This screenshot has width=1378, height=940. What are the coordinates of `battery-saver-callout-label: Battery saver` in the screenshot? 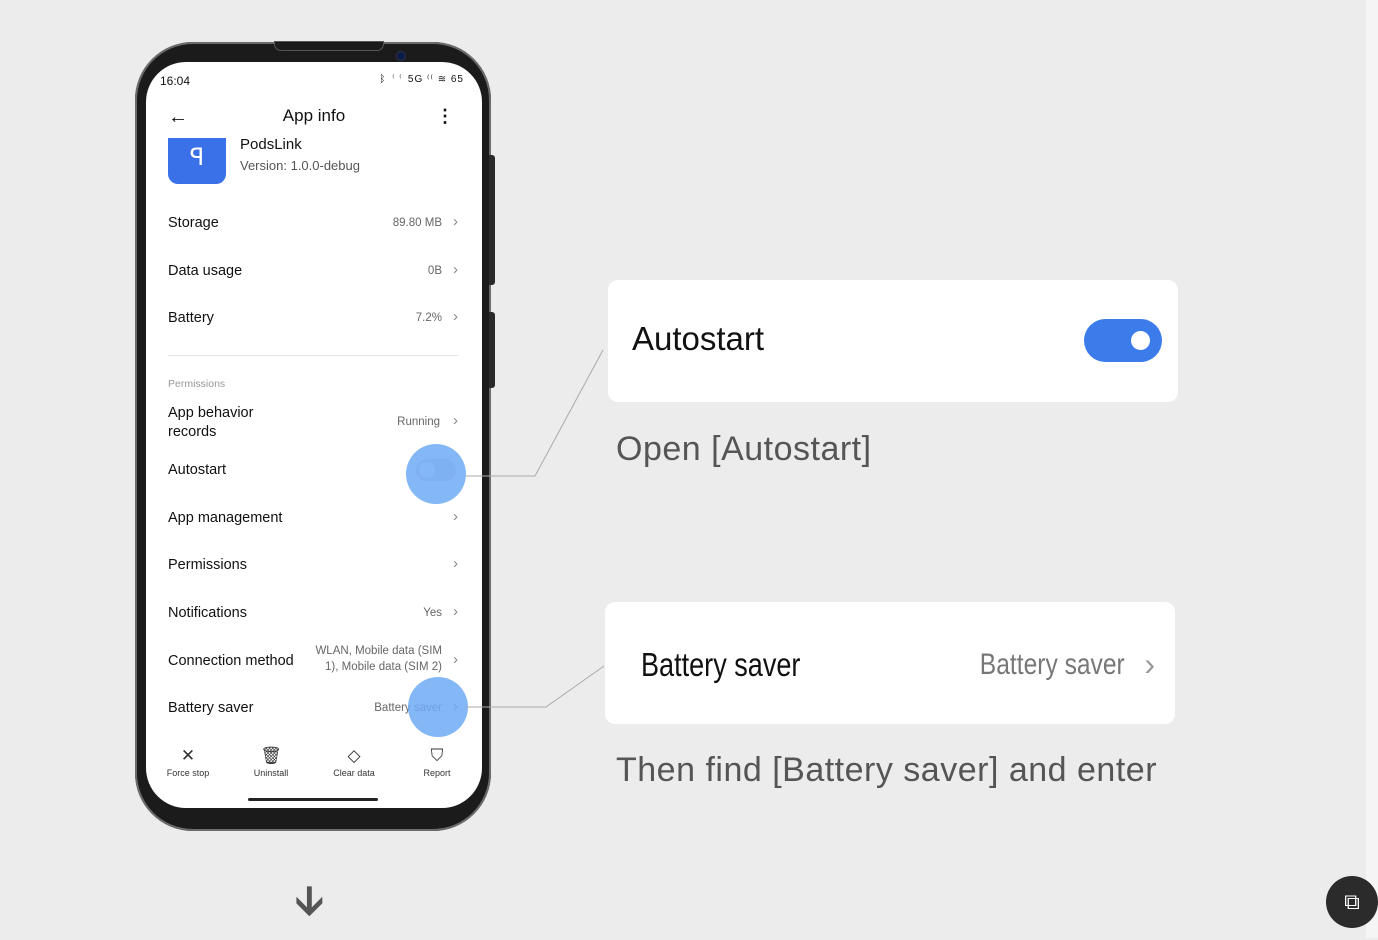 It's located at (721, 664).